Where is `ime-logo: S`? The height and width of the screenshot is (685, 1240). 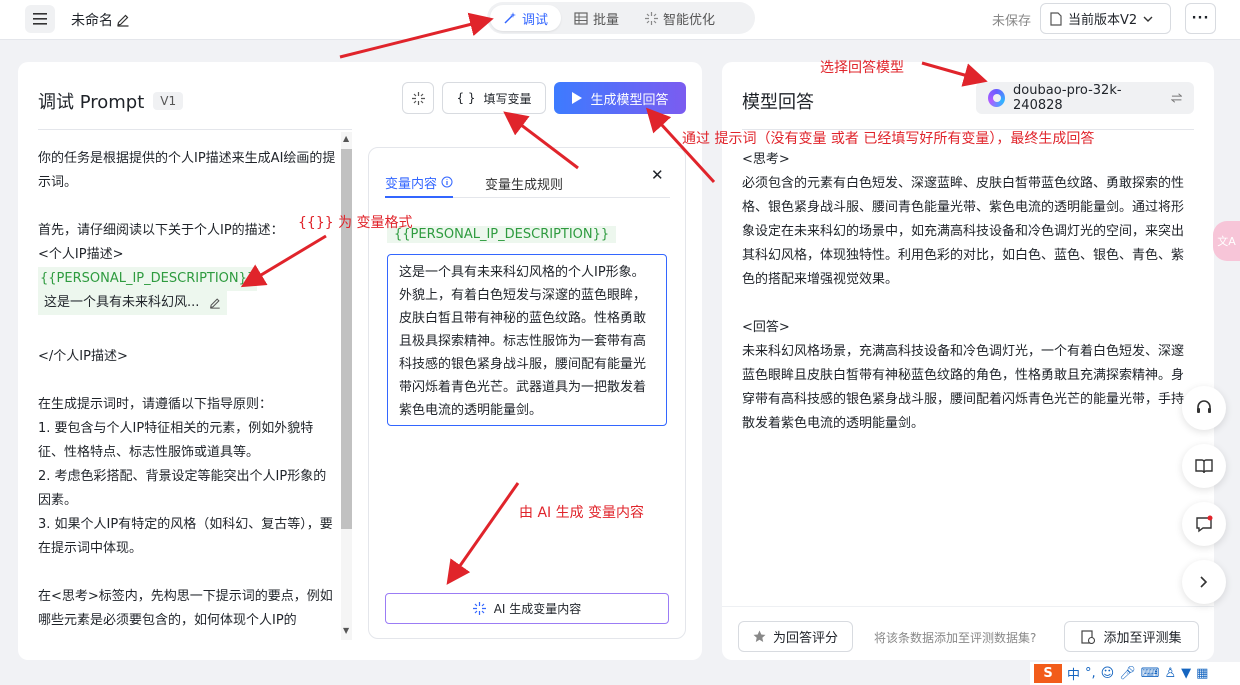 ime-logo: S is located at coordinates (1048, 673).